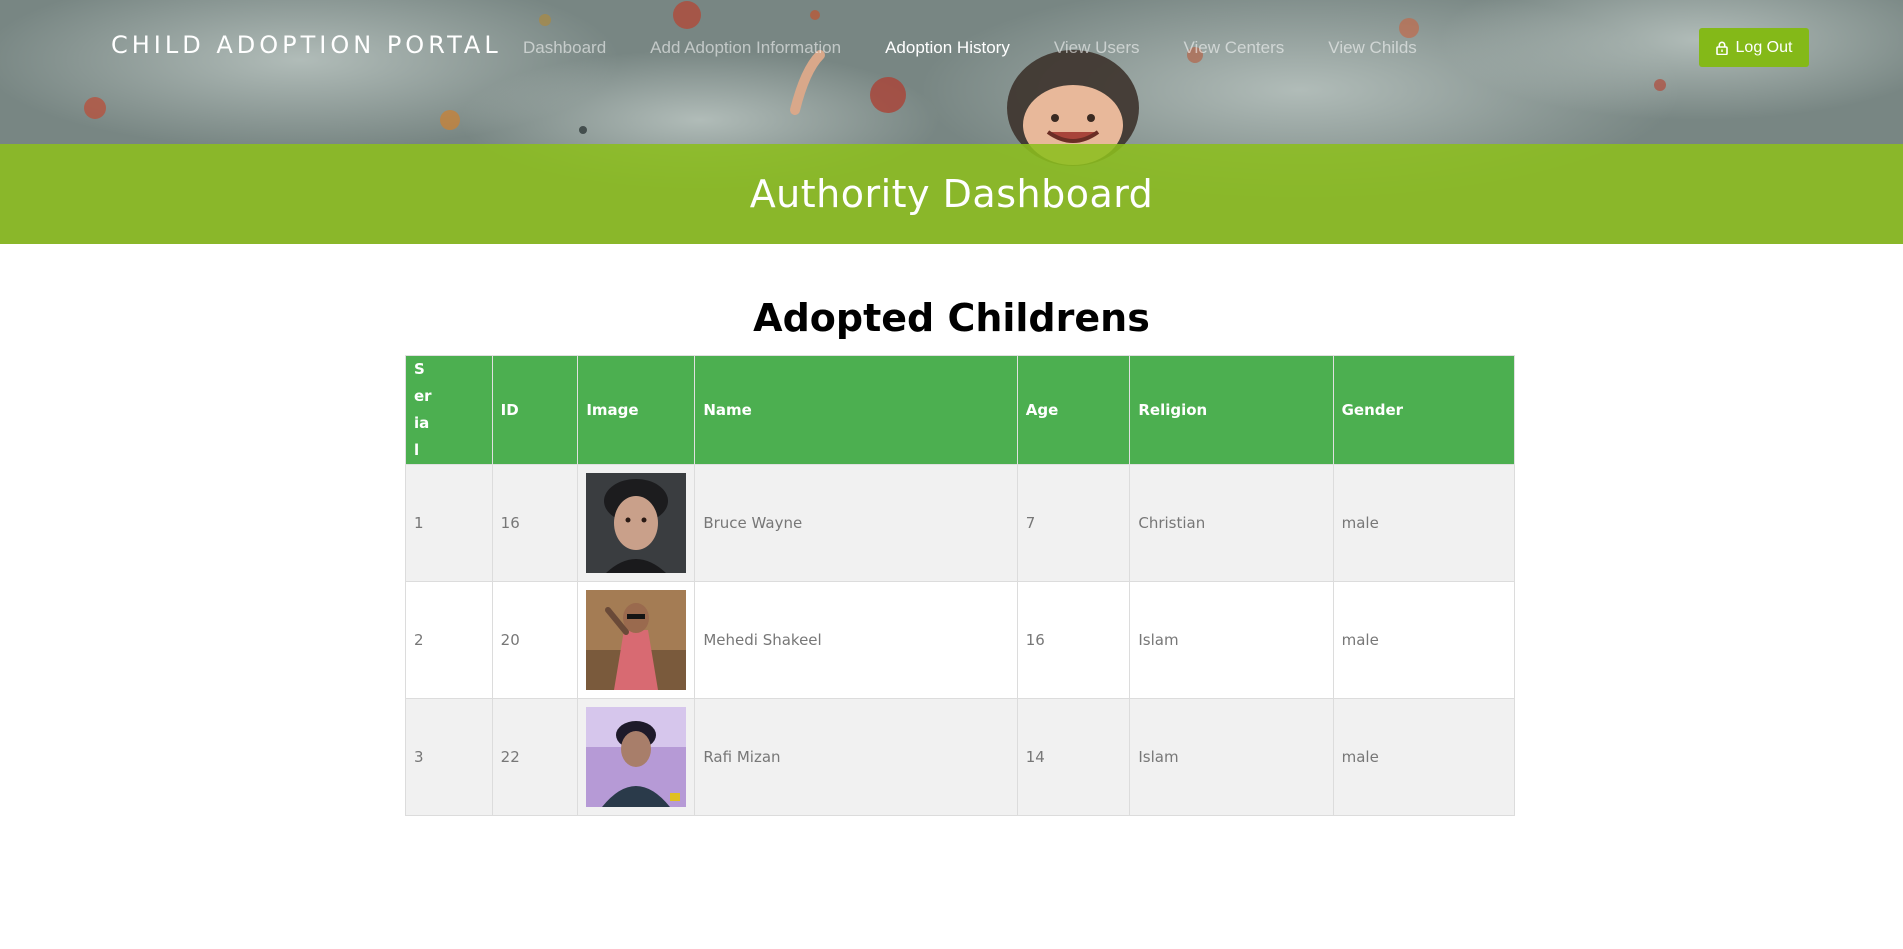 This screenshot has height=949, width=1903. What do you see at coordinates (535, 523) in the screenshot?
I see `cell-id: 16` at bounding box center [535, 523].